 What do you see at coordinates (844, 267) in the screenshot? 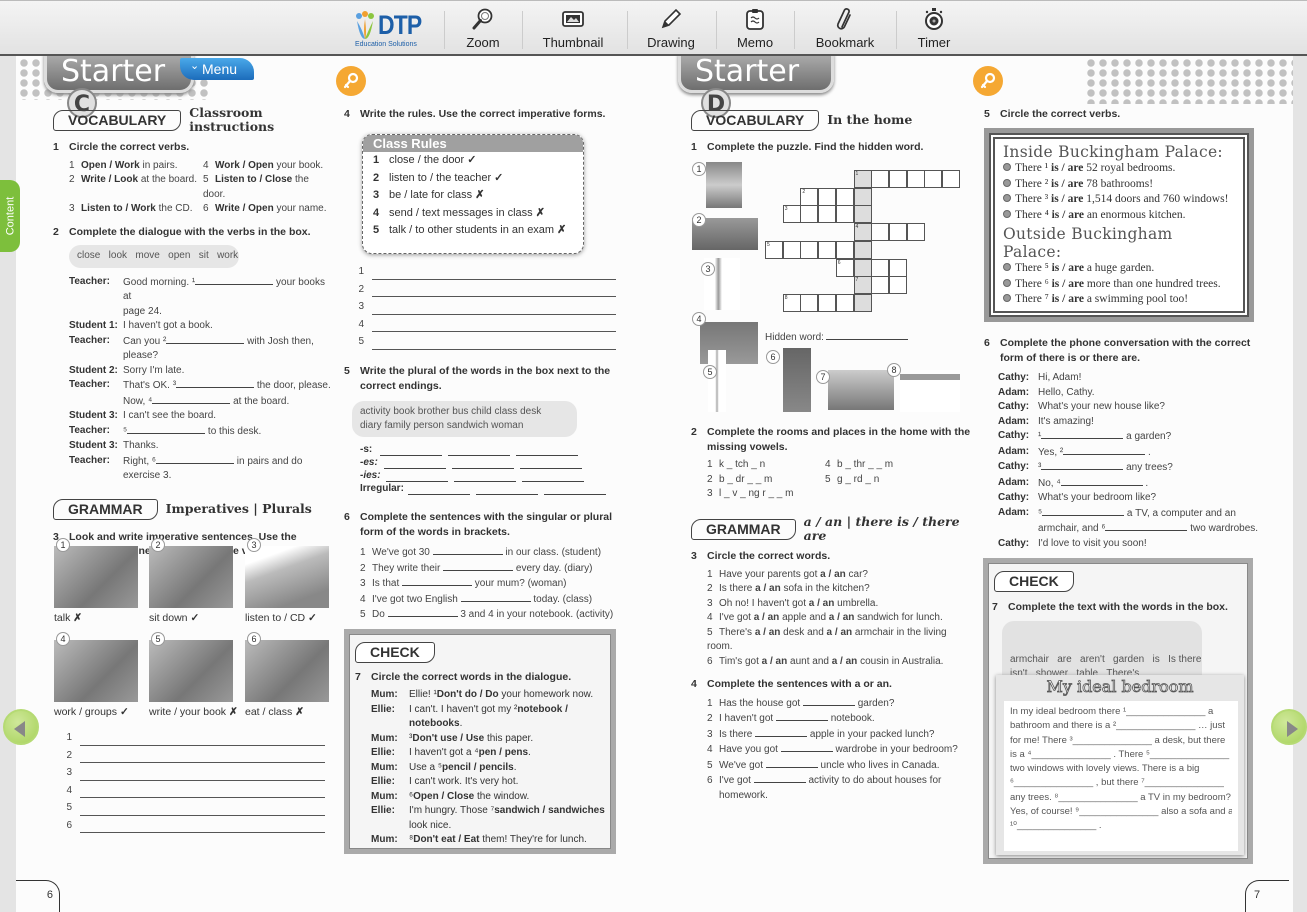
I see `crossword-cell: 6` at bounding box center [844, 267].